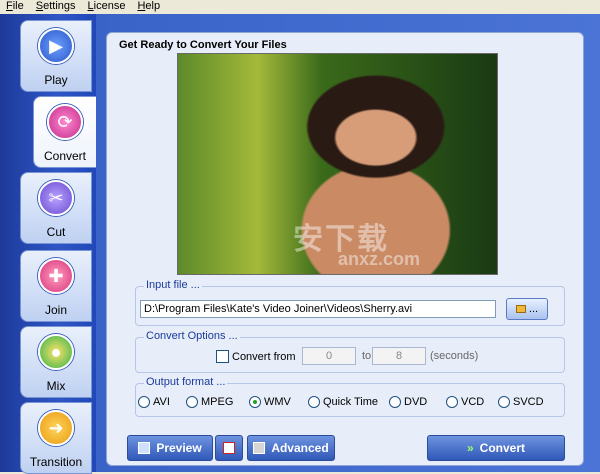 The height and width of the screenshot is (474, 600). What do you see at coordinates (39, 6) in the screenshot?
I see `menu-settings-mnemonic: S` at bounding box center [39, 6].